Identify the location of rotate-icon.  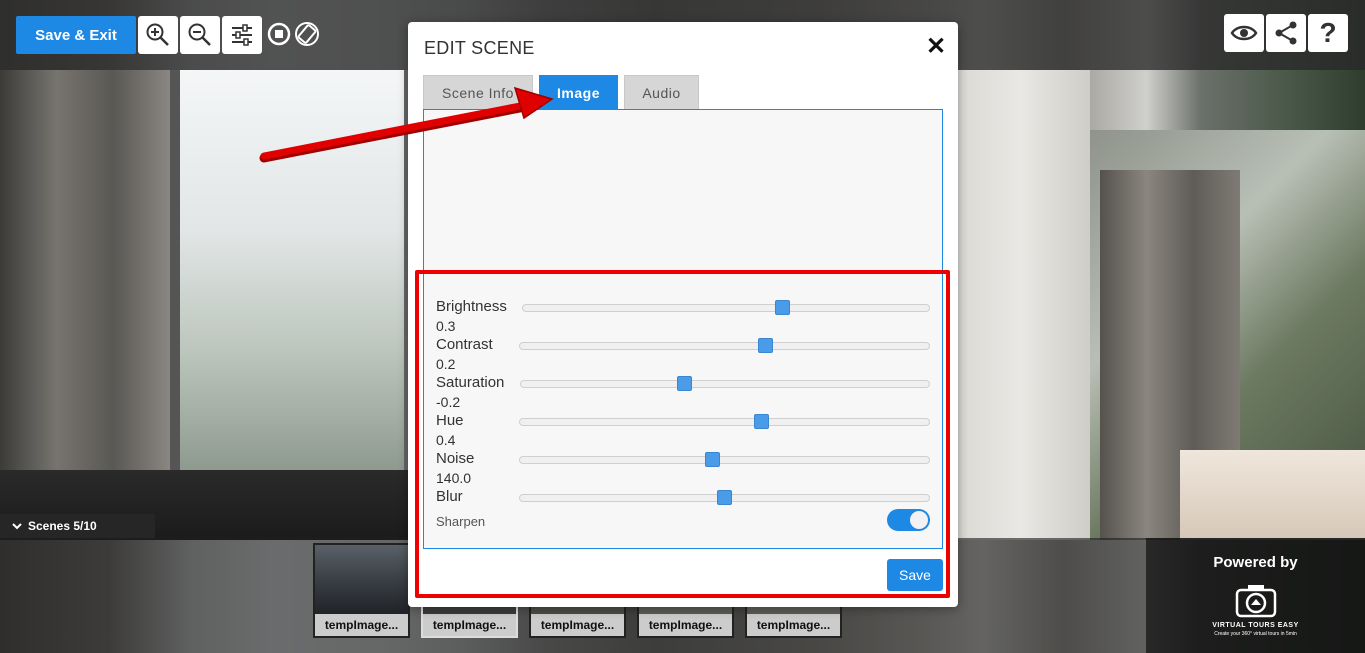
(307, 34).